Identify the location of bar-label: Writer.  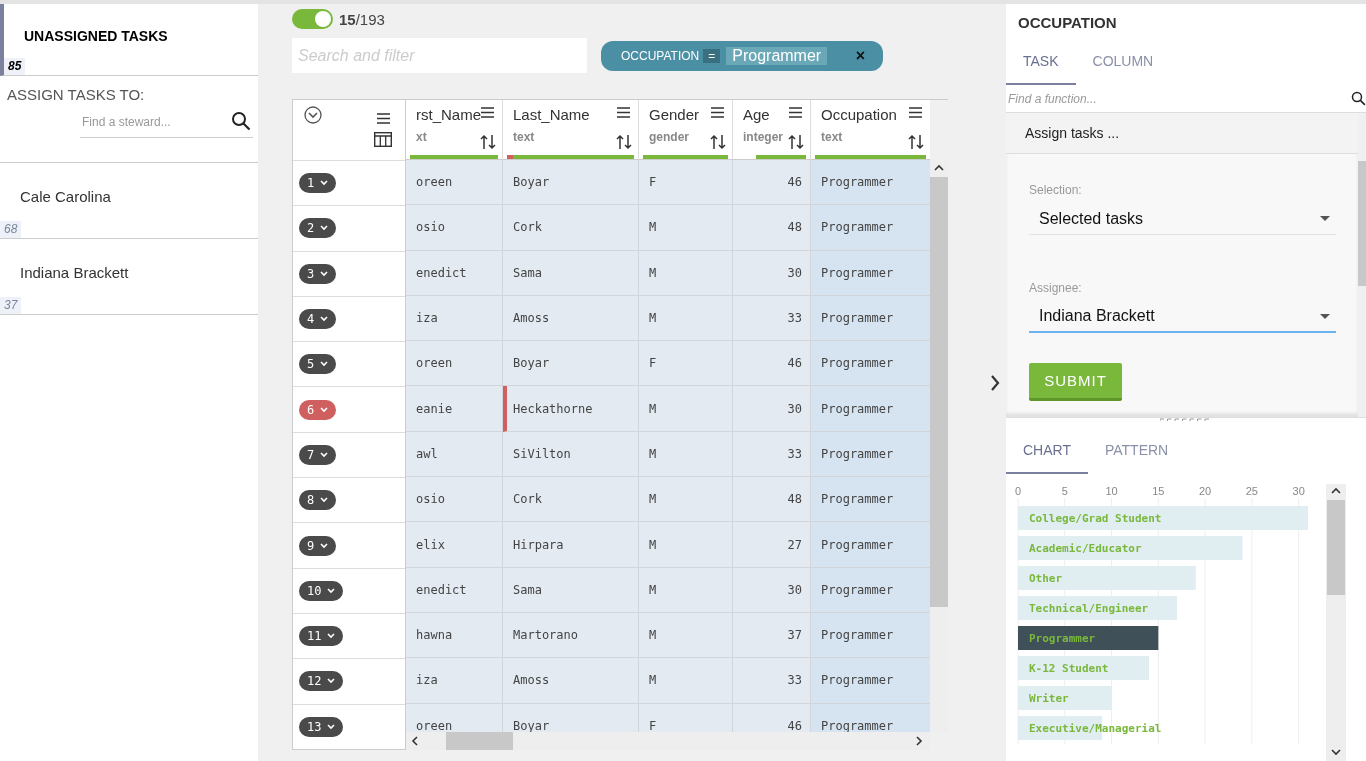
(1049, 698).